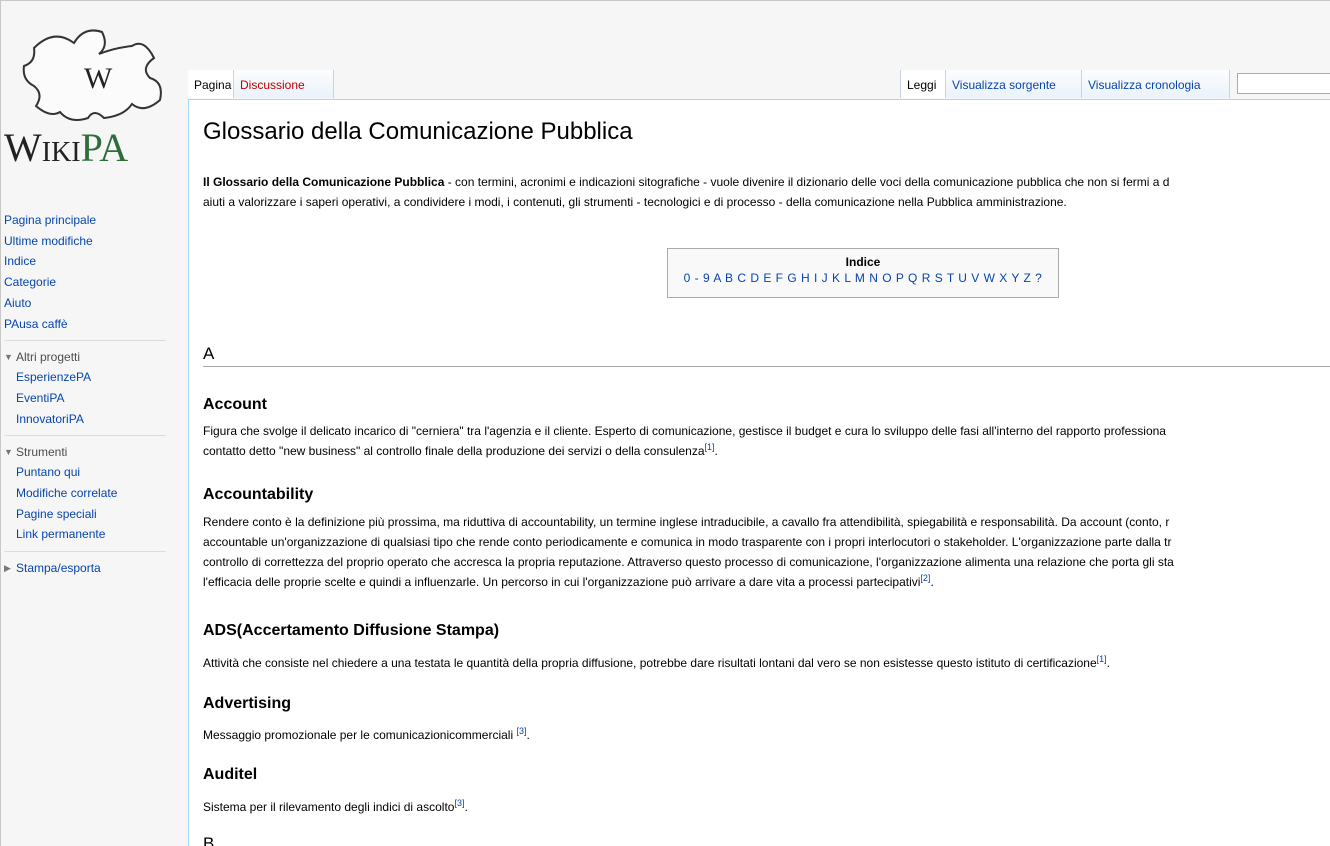 The width and height of the screenshot is (1330, 846). What do you see at coordinates (923, 84) in the screenshot?
I see `tab-read: Leggi` at bounding box center [923, 84].